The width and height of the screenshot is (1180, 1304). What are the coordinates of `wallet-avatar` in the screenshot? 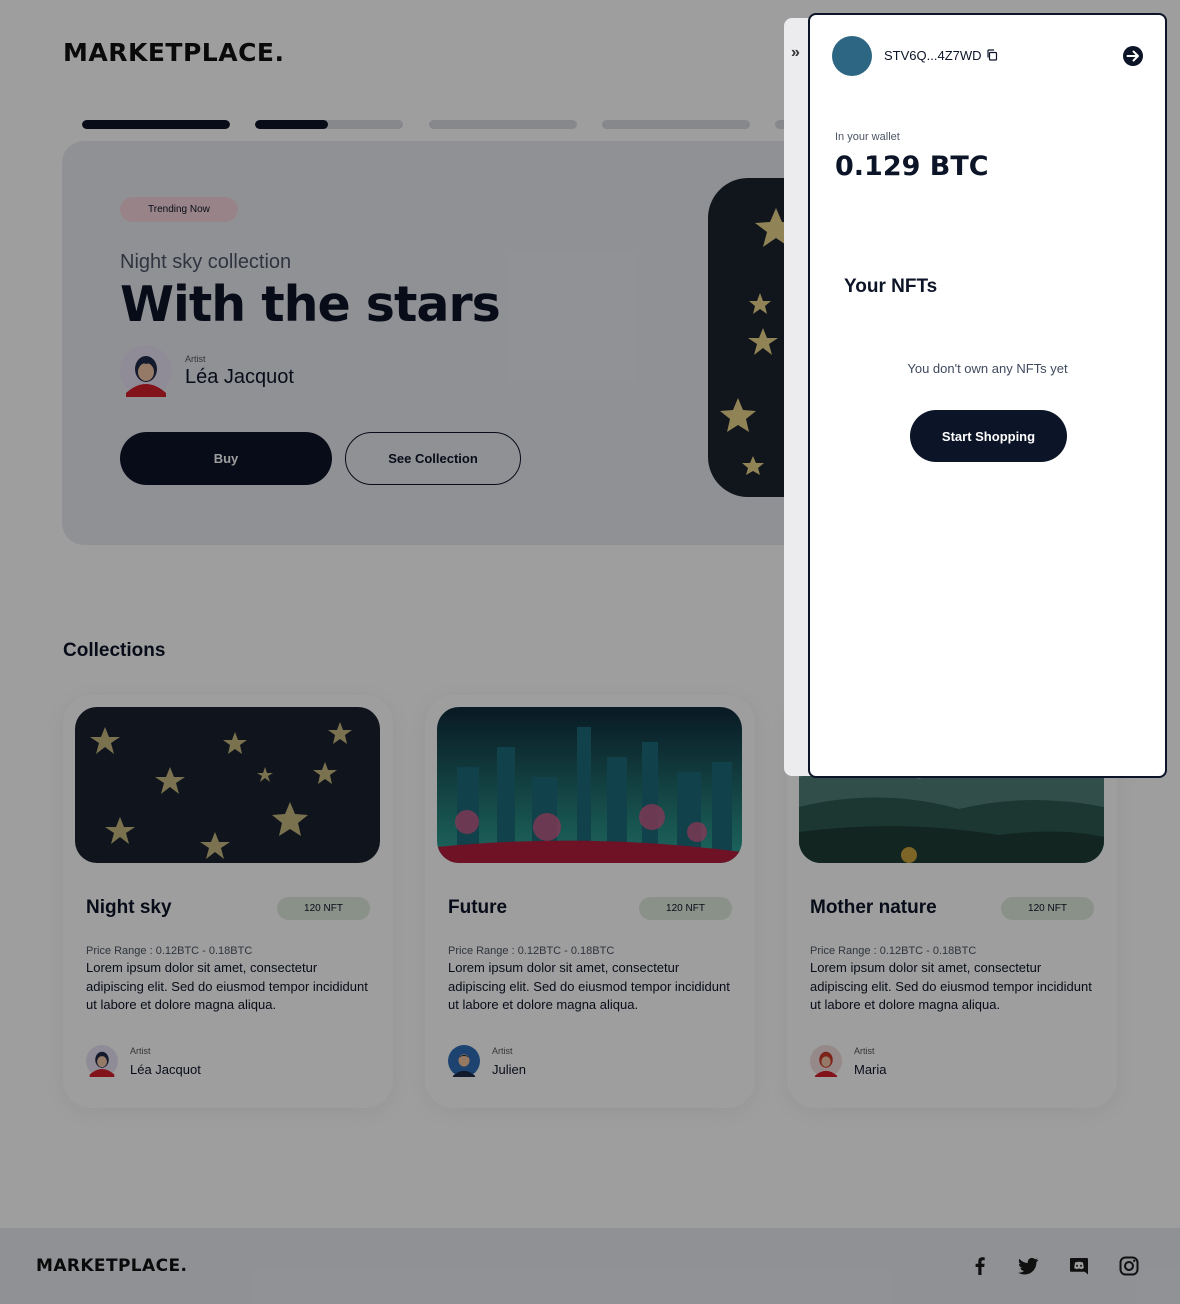 It's located at (852, 56).